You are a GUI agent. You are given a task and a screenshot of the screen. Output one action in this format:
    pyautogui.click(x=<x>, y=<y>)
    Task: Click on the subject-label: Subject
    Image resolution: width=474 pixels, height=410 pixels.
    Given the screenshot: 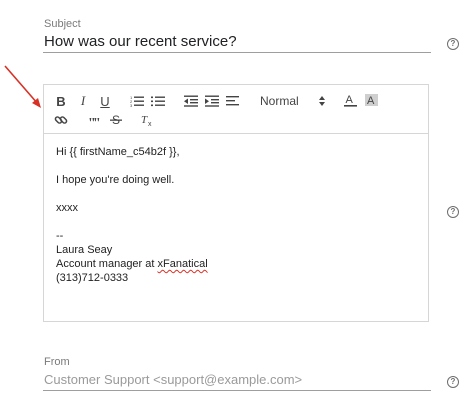 What is the action you would take?
    pyautogui.click(x=62, y=24)
    